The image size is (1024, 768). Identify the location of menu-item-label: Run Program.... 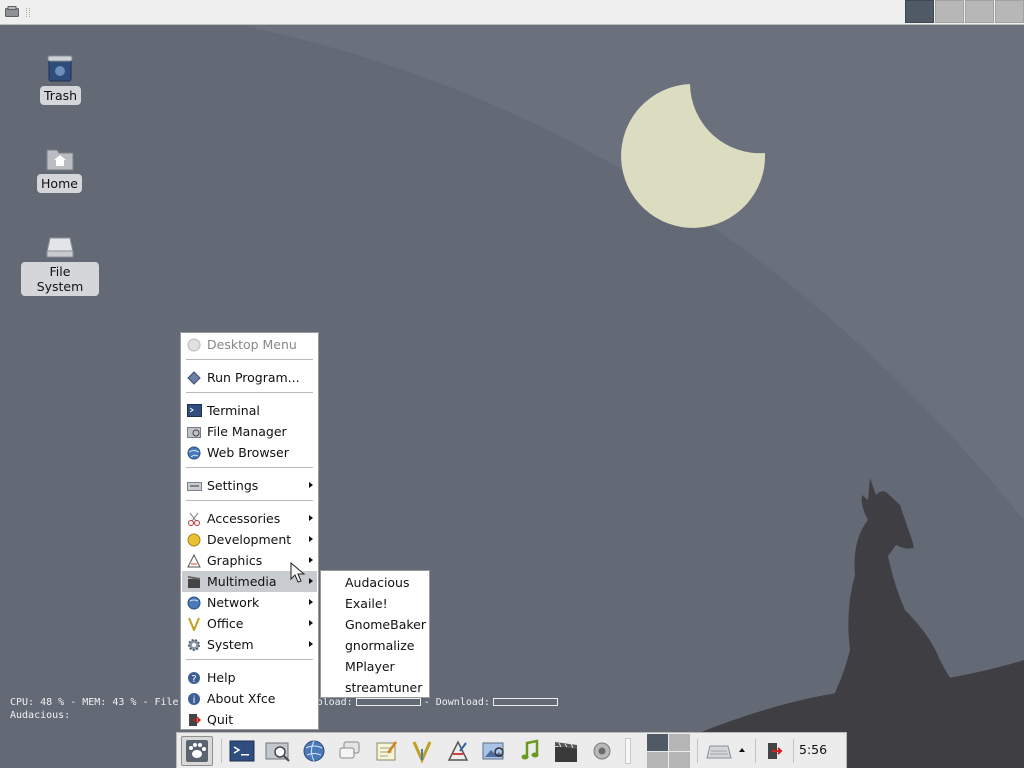
(253, 377).